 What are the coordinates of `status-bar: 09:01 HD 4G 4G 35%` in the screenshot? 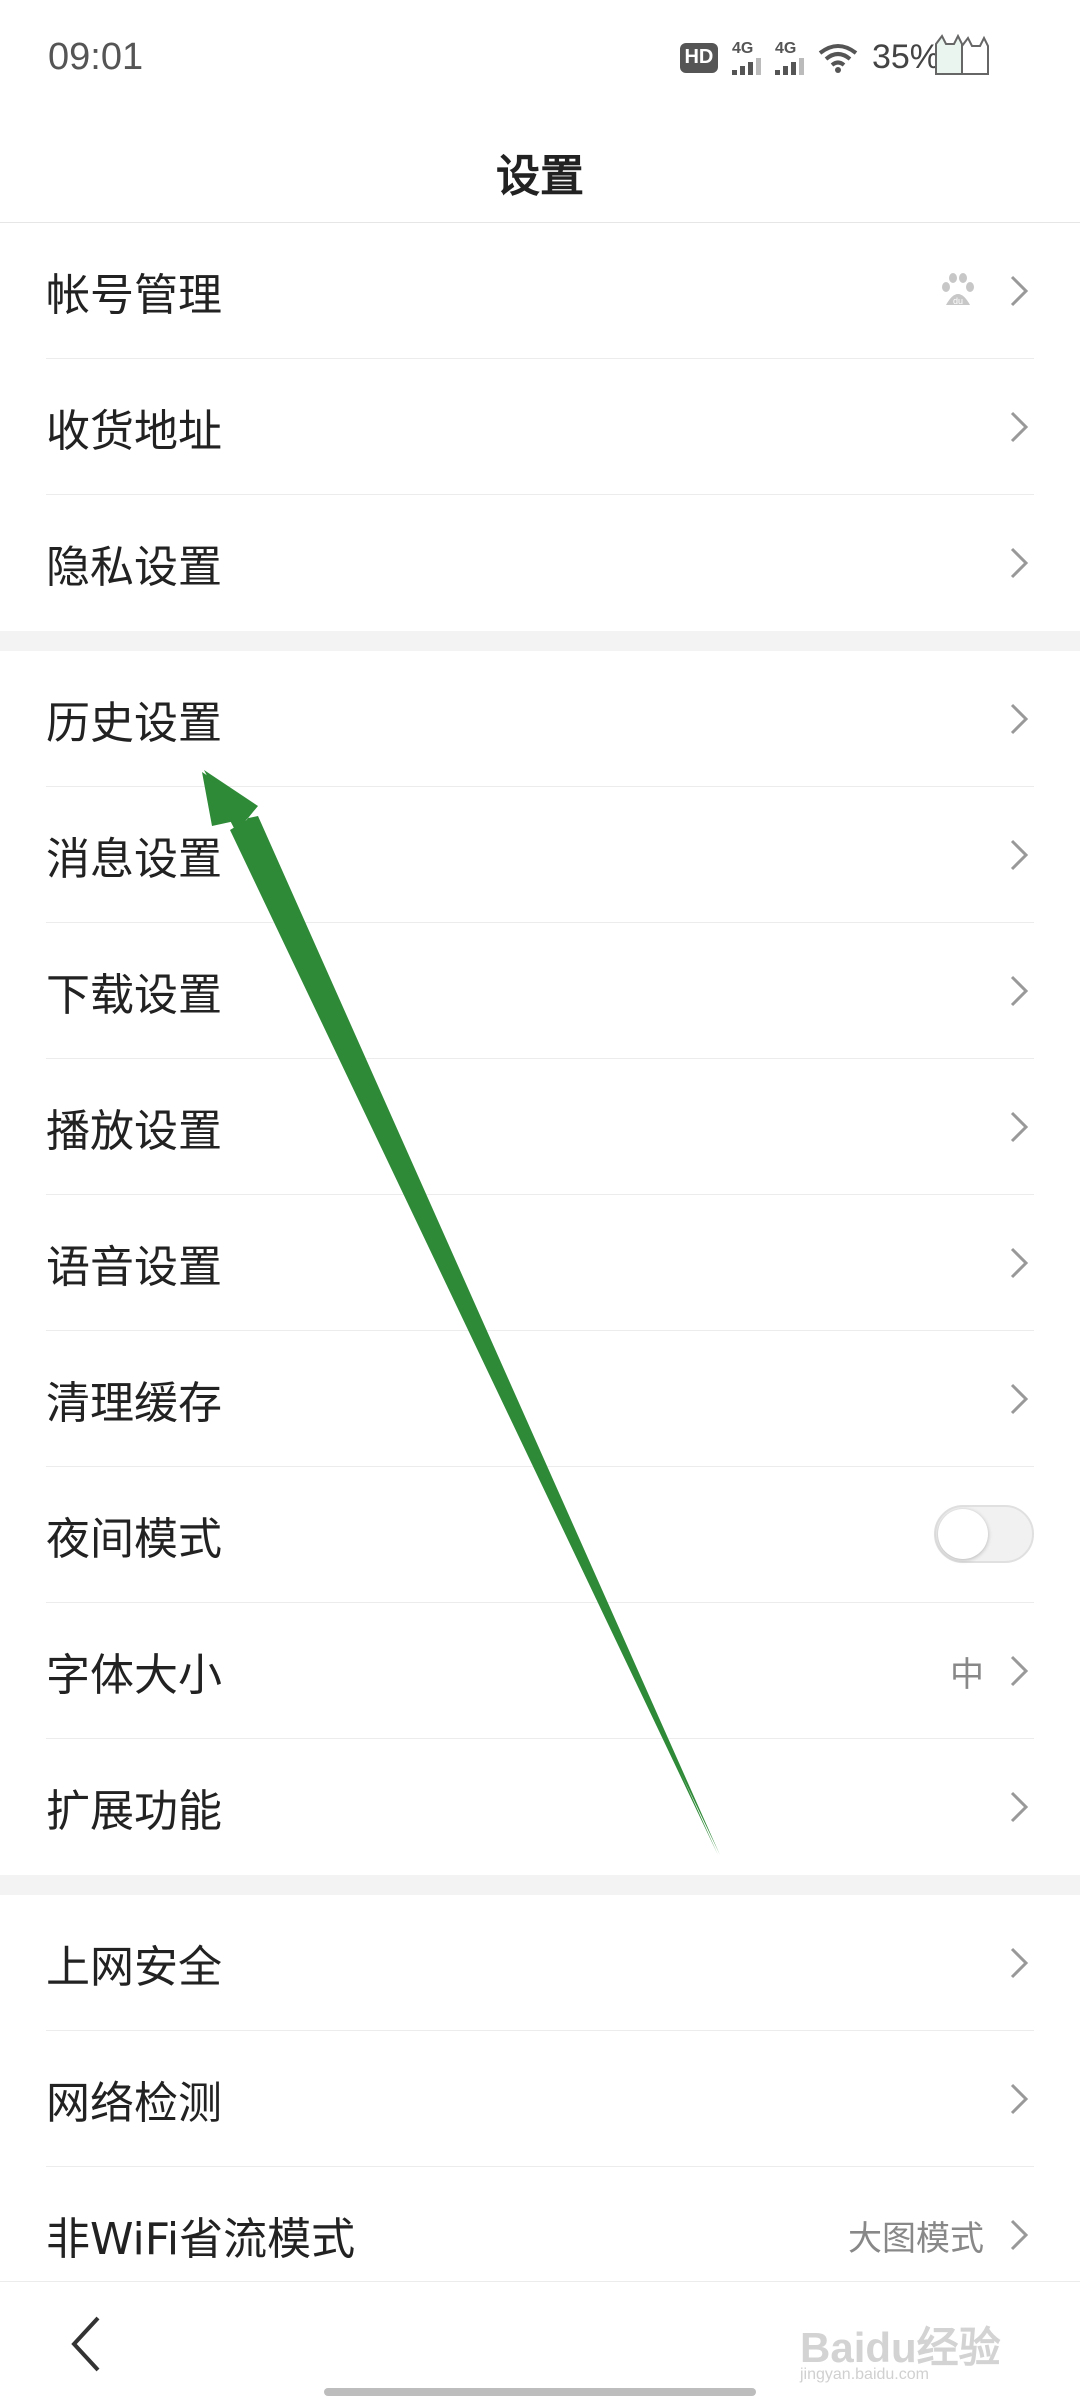 It's located at (540, 60).